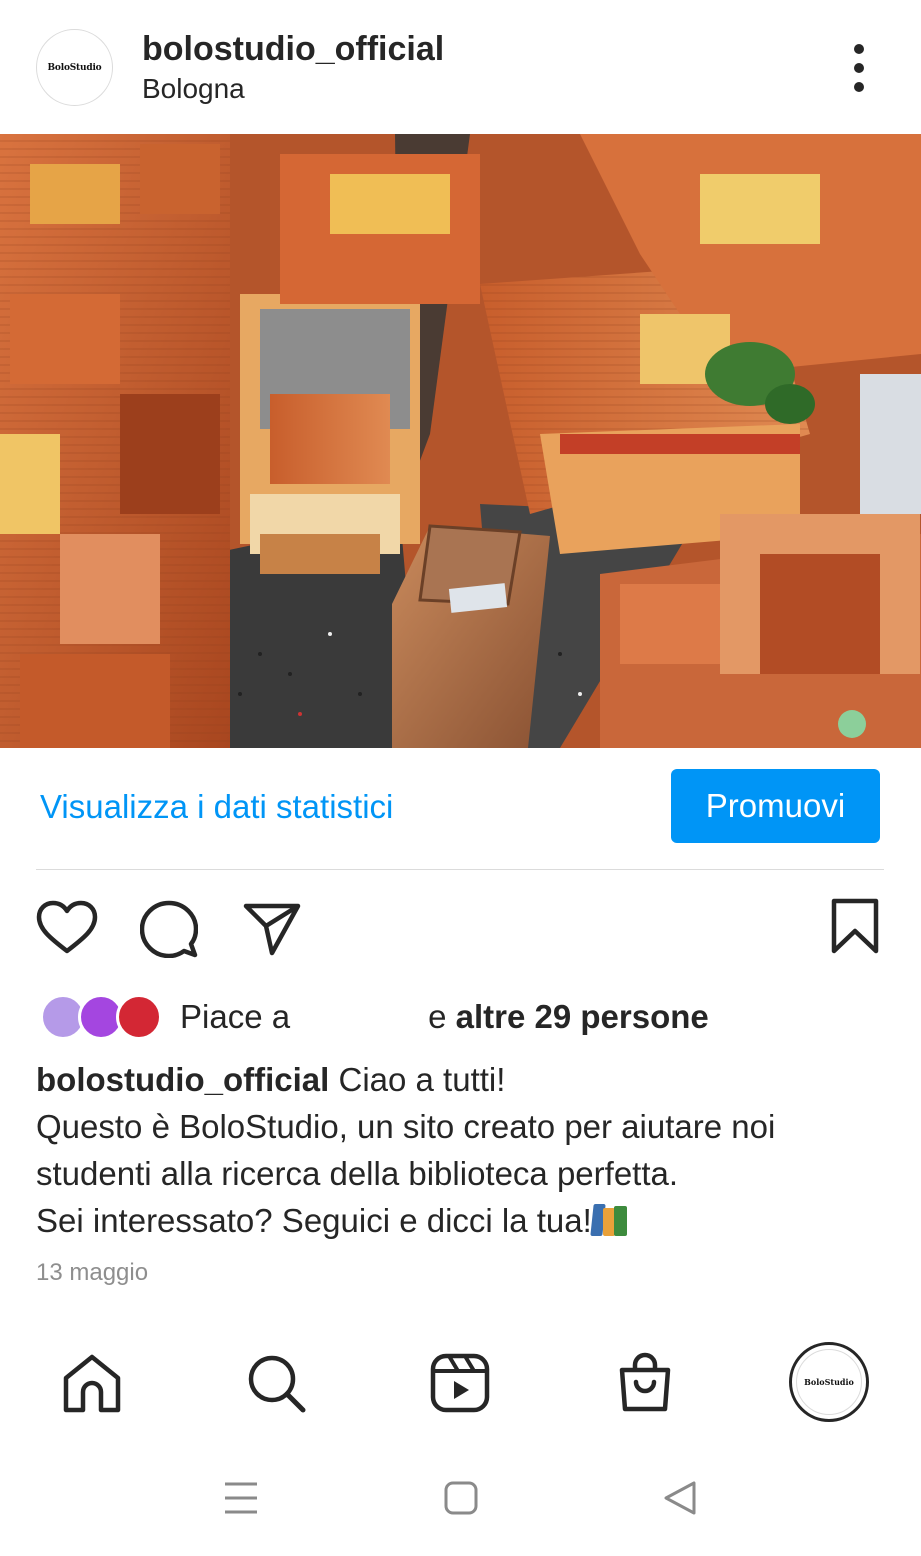 The image size is (921, 1556). What do you see at coordinates (169, 929) in the screenshot?
I see `comment-icon` at bounding box center [169, 929].